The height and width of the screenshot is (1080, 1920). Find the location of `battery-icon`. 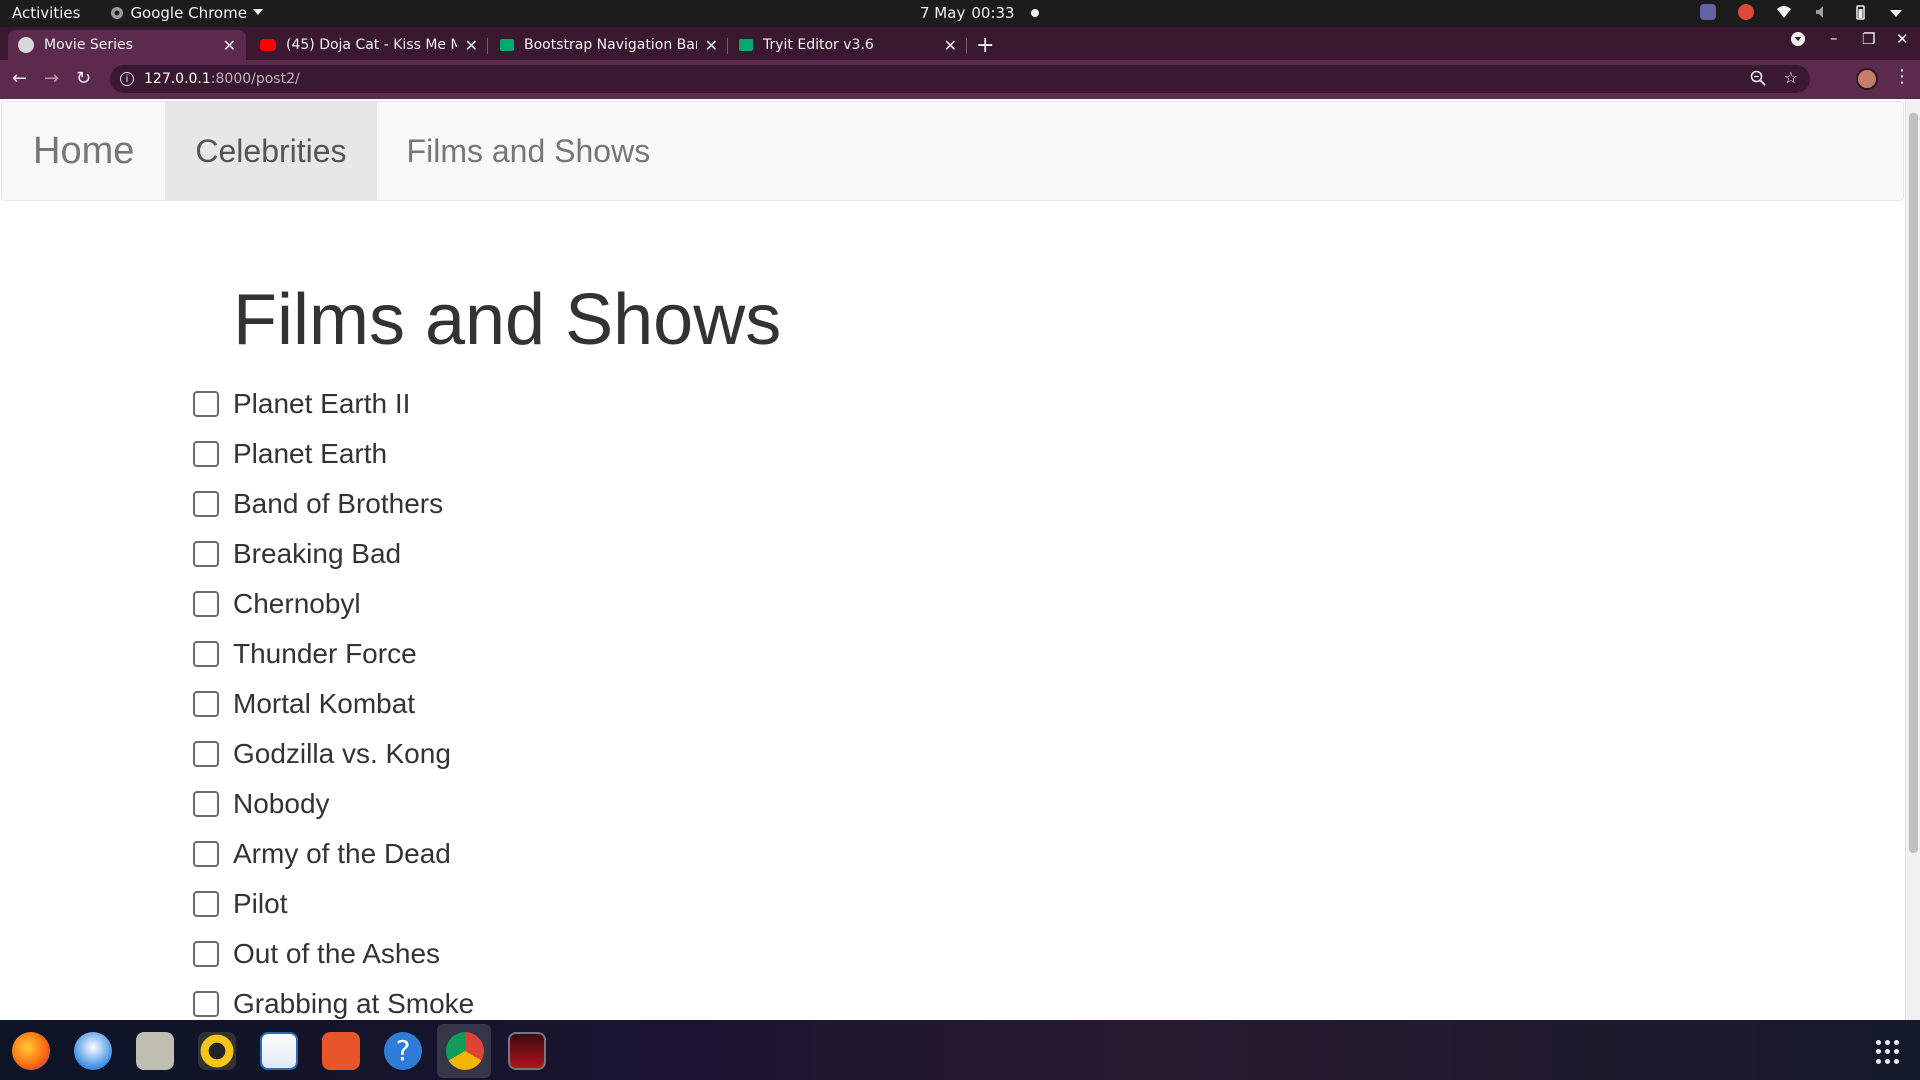

battery-icon is located at coordinates (1860, 12).